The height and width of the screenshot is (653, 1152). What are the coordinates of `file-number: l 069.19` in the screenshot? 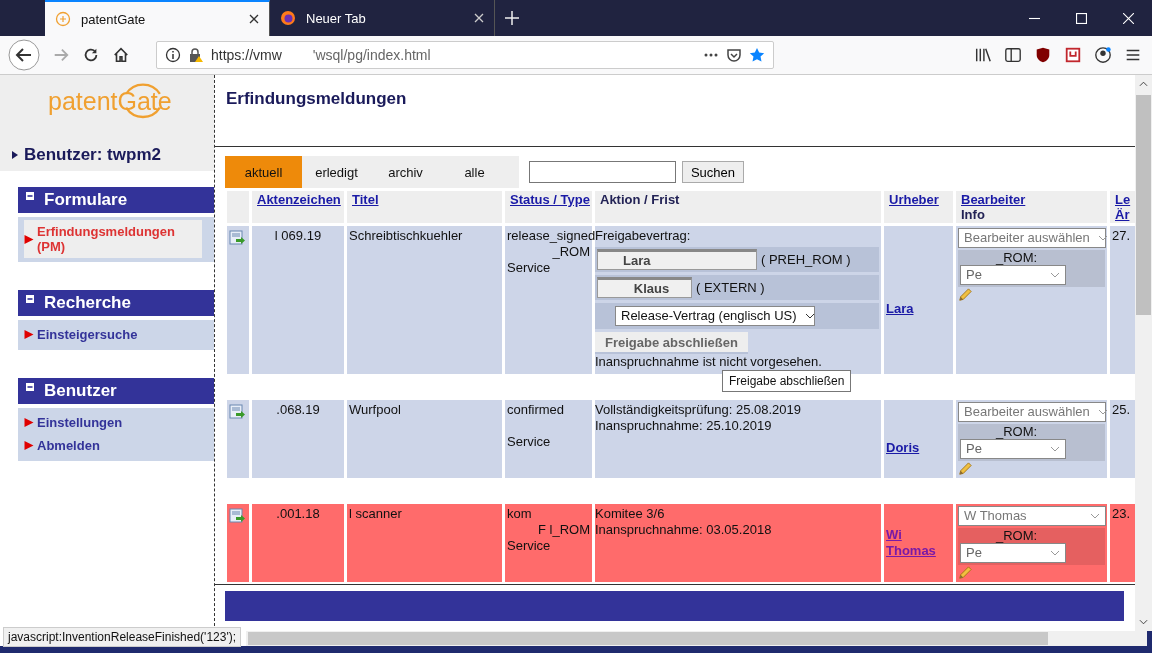 It's located at (298, 235).